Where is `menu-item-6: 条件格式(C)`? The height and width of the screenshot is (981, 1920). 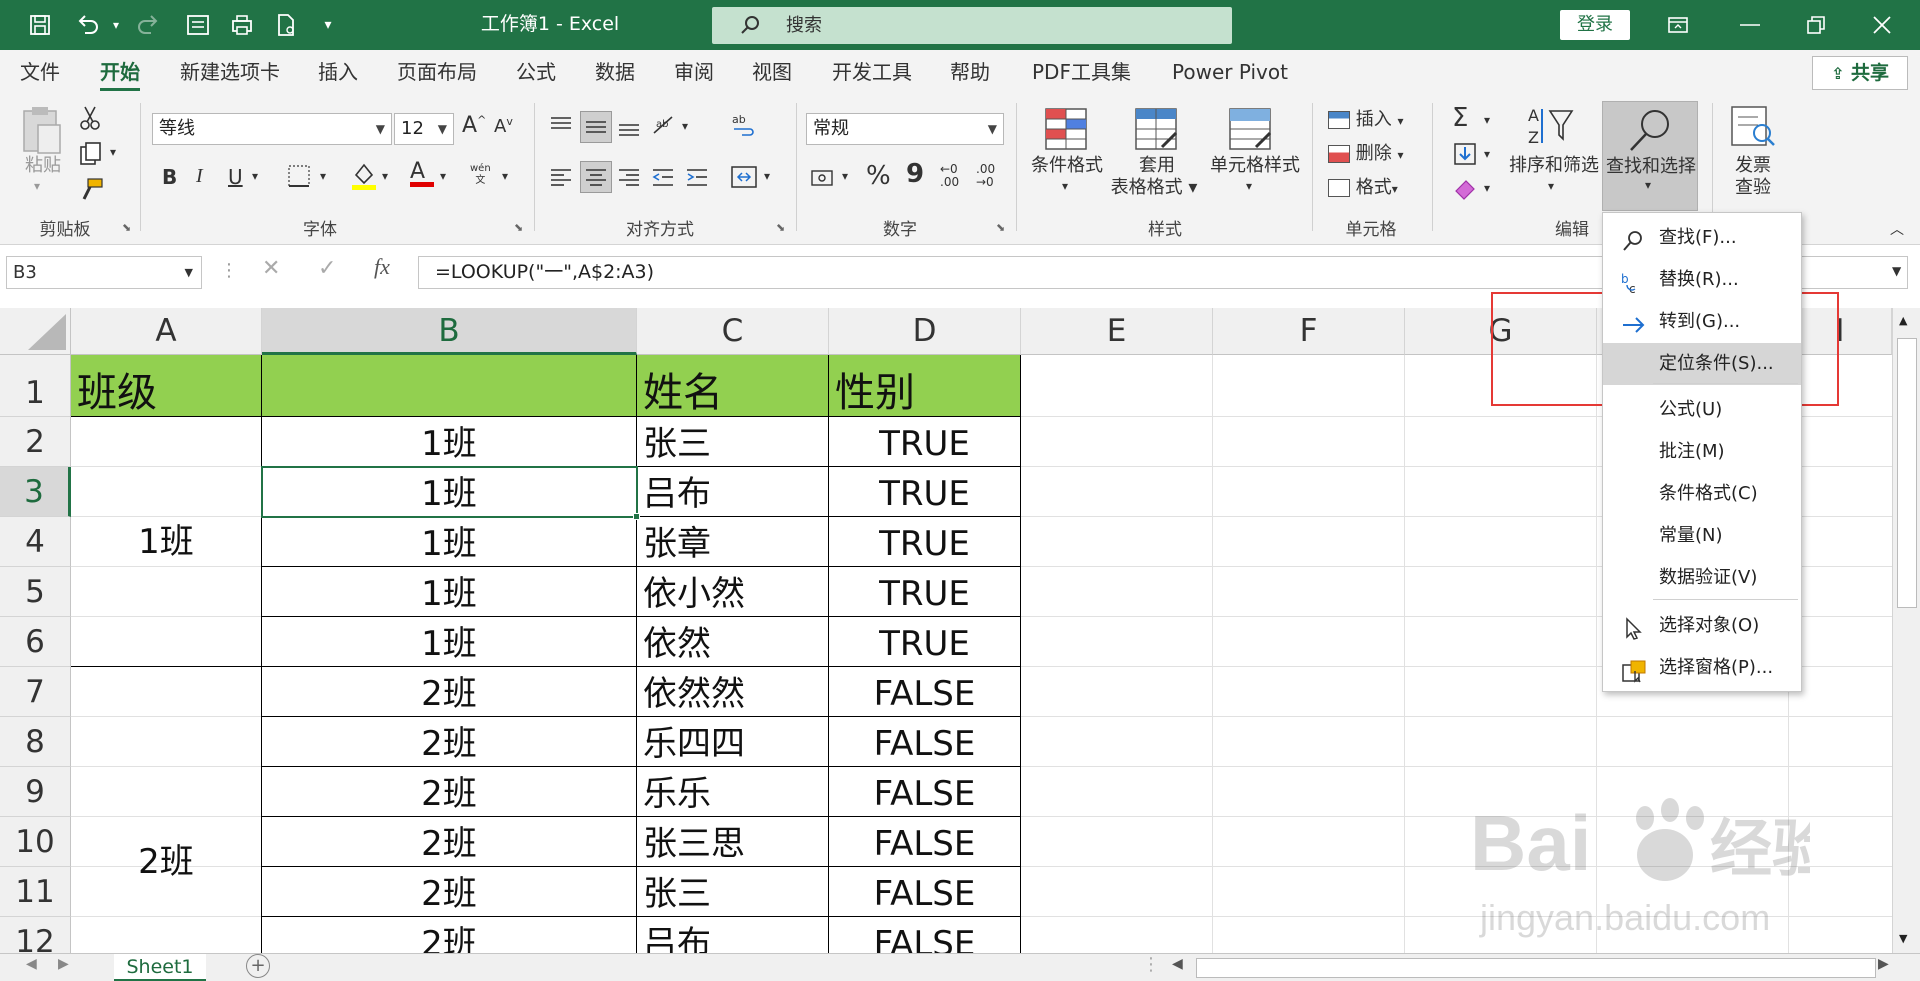 menu-item-6: 条件格式(C) is located at coordinates (1702, 494).